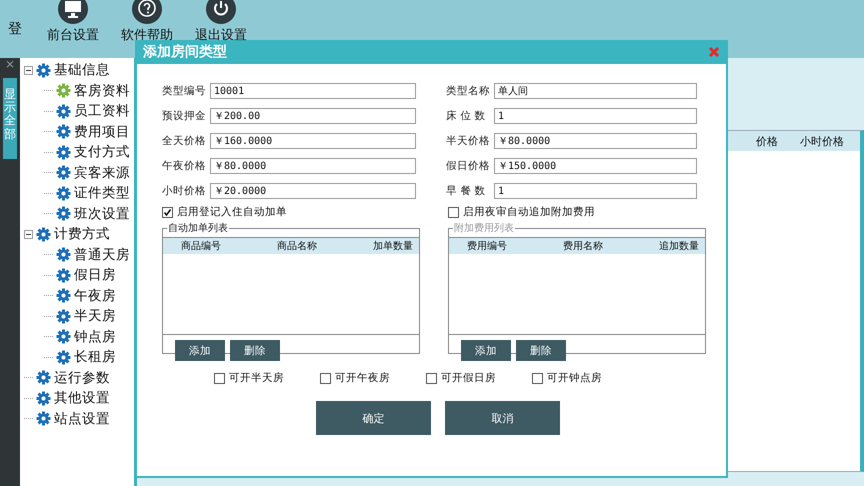  I want to click on field-label: 预设押金, so click(184, 116).